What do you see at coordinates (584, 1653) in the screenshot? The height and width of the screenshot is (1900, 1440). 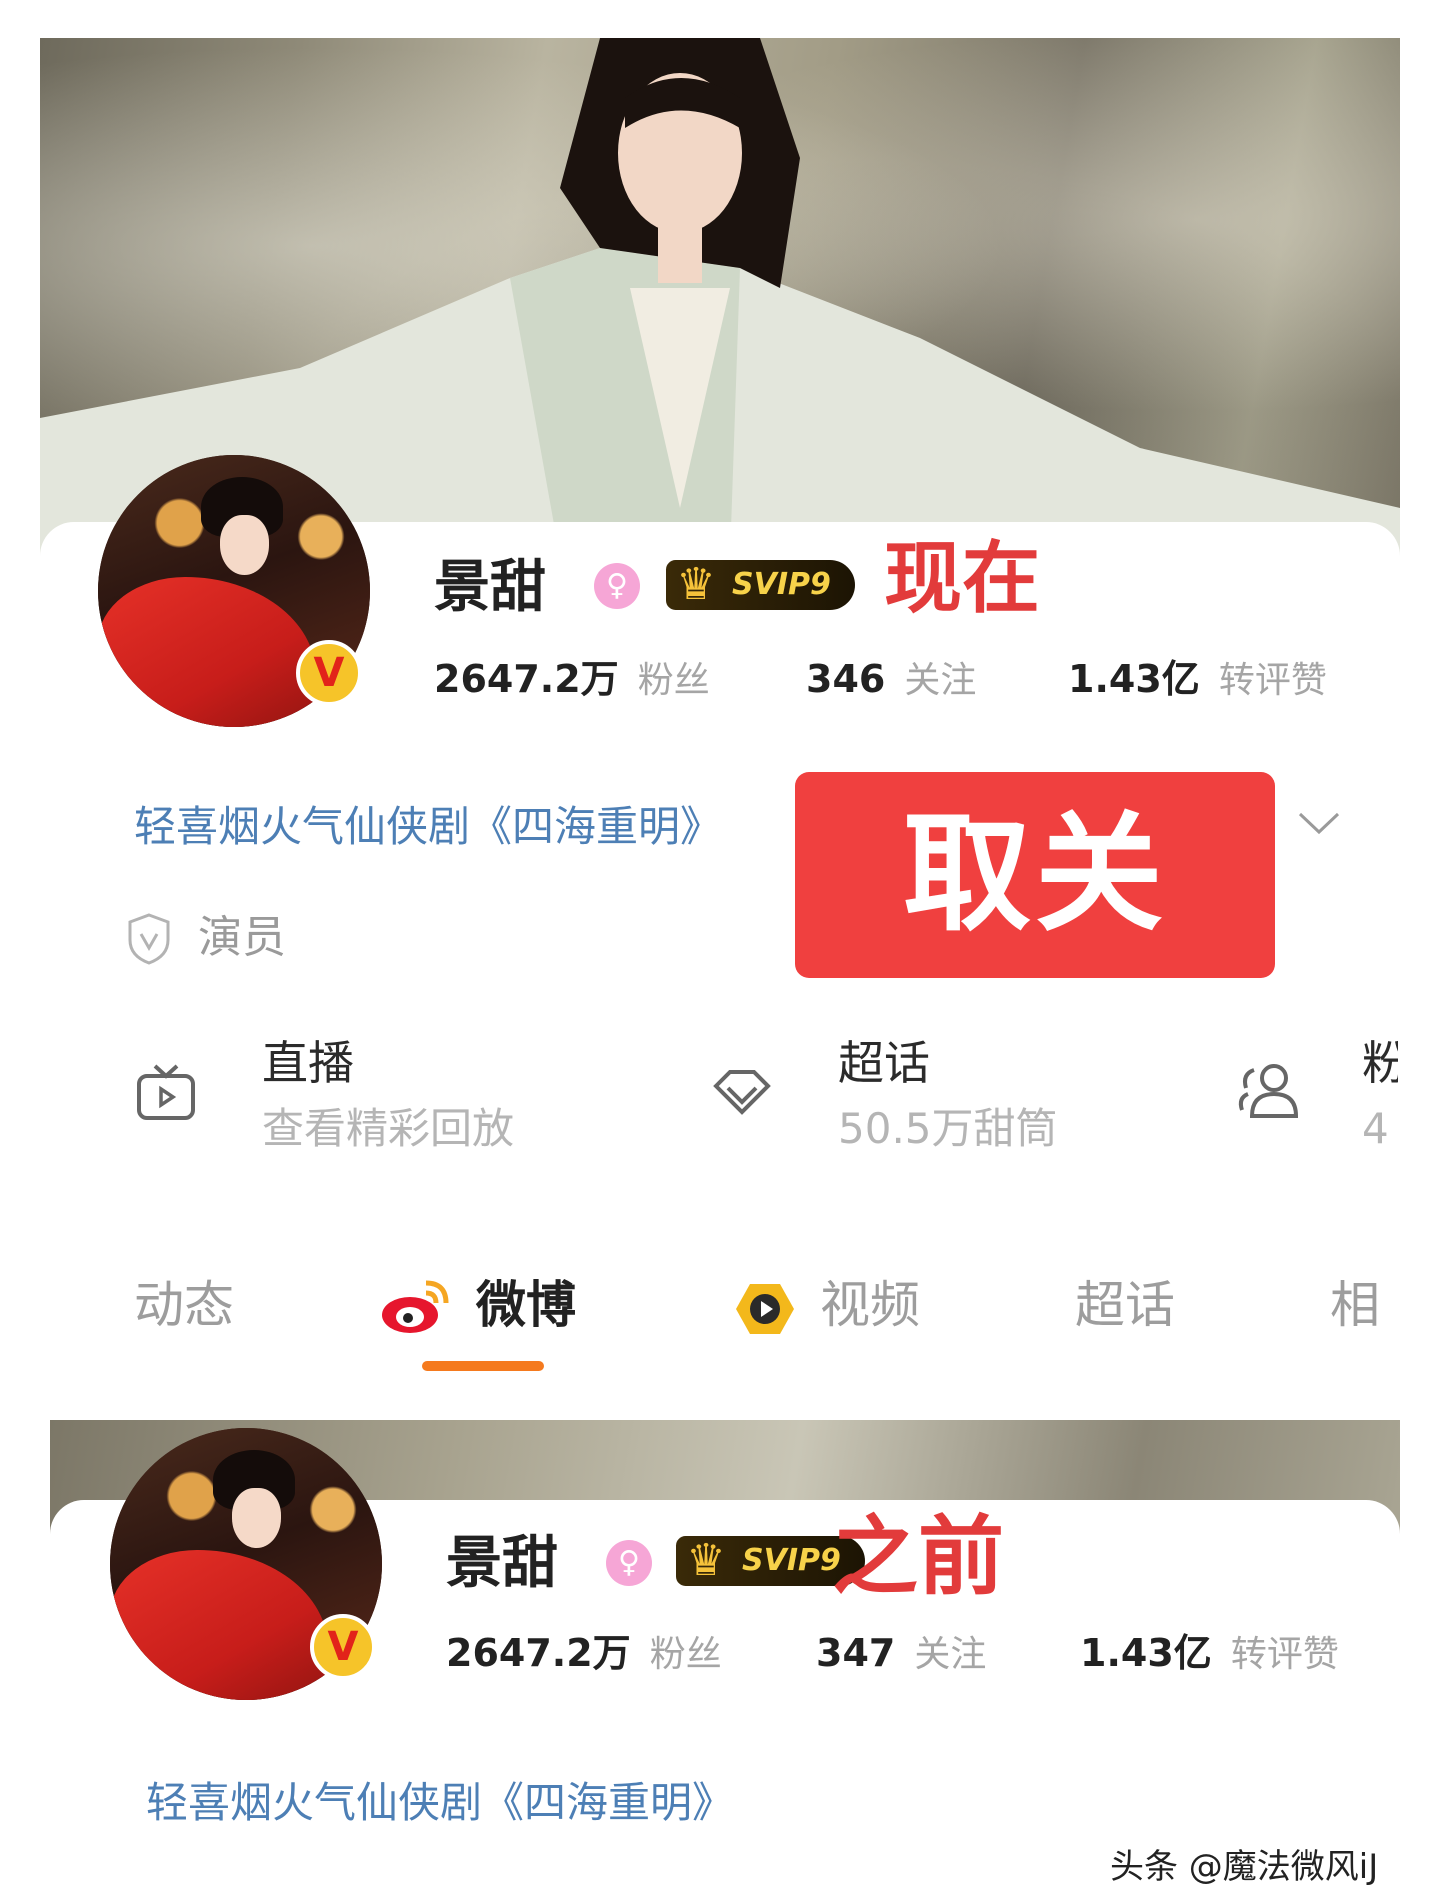 I see `stat-fans-before: 2647.2万 粉丝` at bounding box center [584, 1653].